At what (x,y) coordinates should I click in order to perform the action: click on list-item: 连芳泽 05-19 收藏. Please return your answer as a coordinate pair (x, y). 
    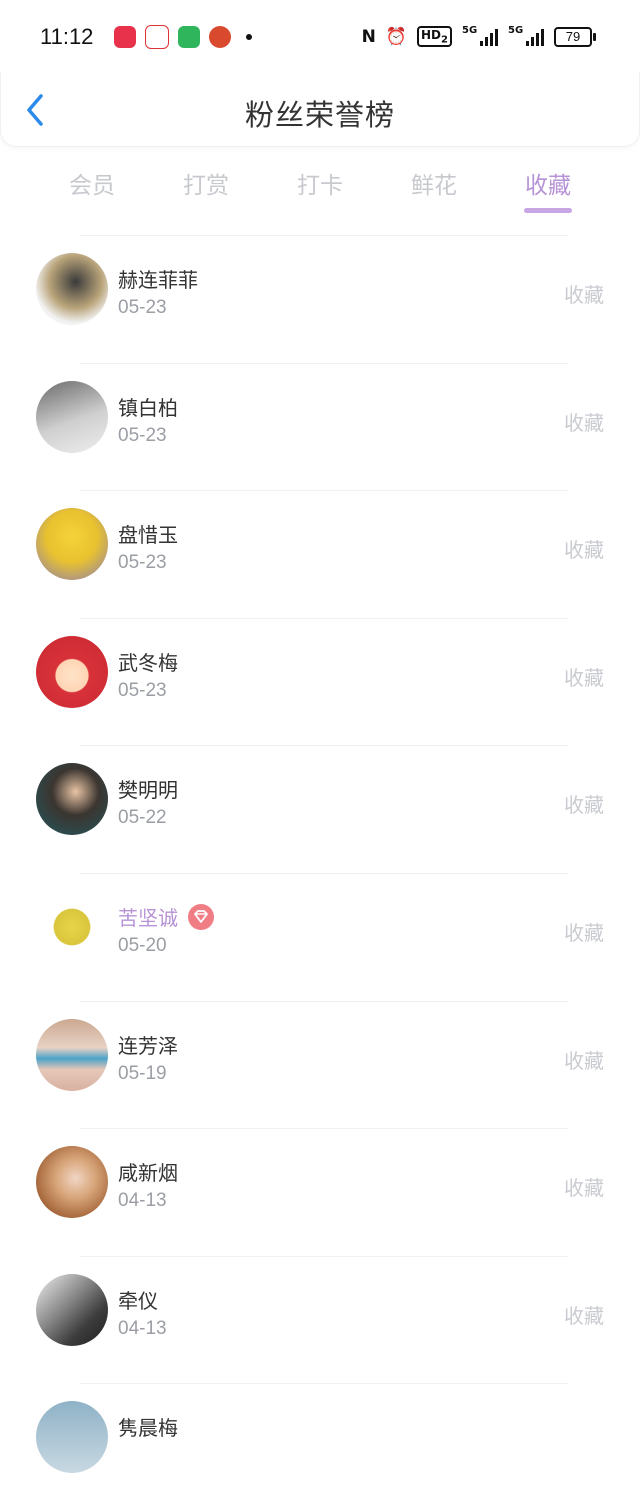
    Looking at the image, I should click on (320, 1064).